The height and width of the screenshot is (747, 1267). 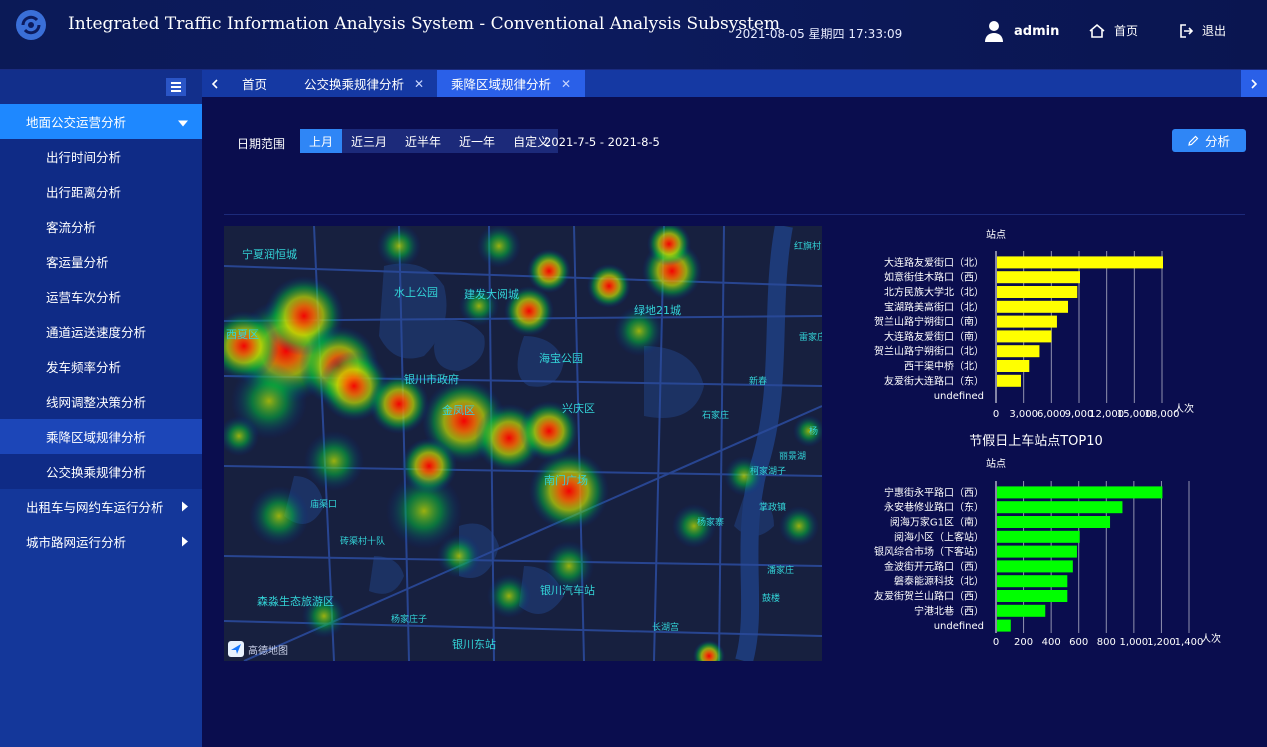 I want to click on analyze-button: 分析, so click(x=1209, y=140).